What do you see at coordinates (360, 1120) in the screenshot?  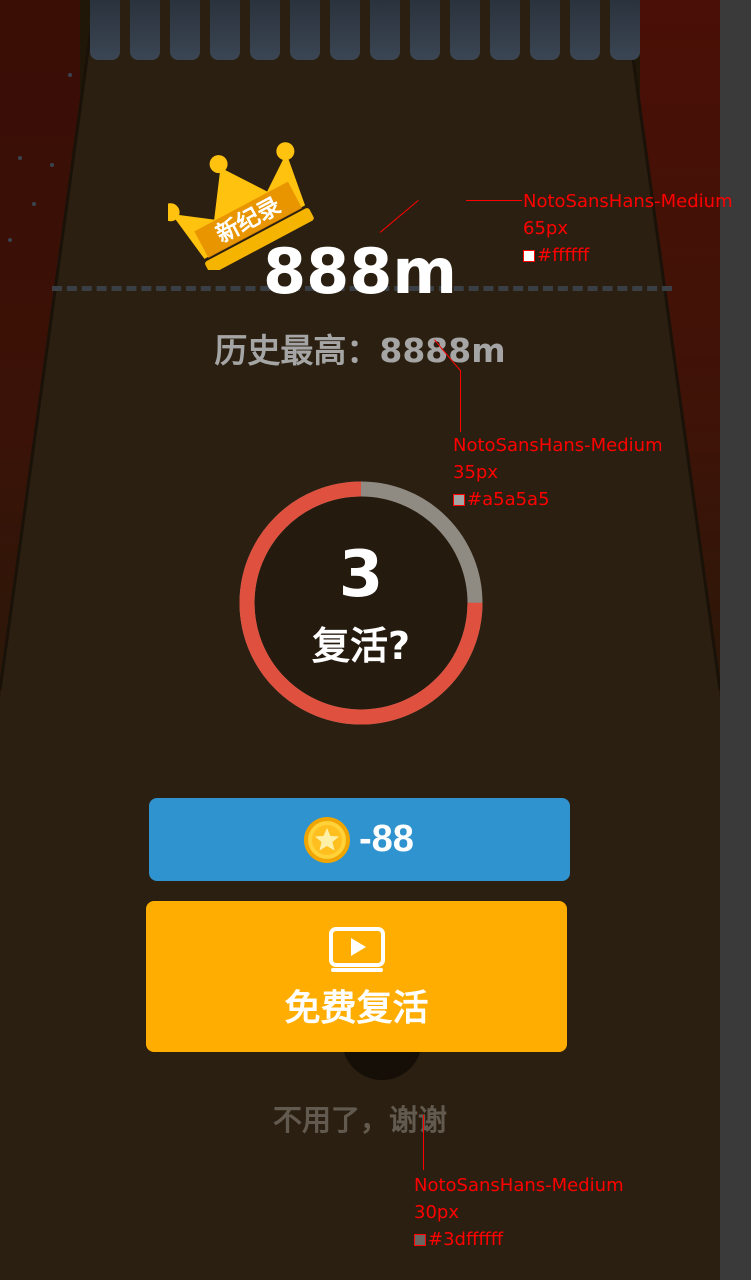 I see `no-thanks-link: 不用了，谢谢` at bounding box center [360, 1120].